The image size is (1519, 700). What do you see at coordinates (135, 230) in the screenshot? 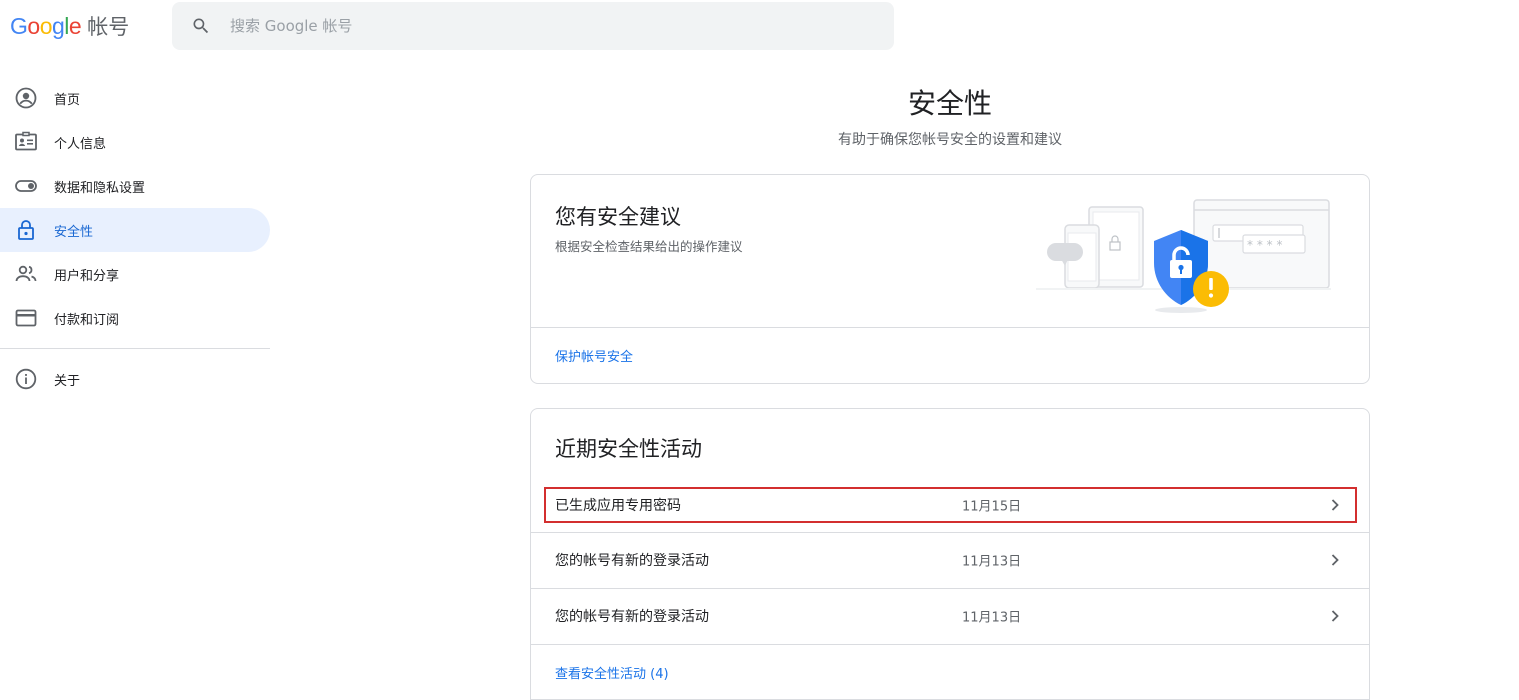
I see `sidebar-item-security: 安全性` at bounding box center [135, 230].